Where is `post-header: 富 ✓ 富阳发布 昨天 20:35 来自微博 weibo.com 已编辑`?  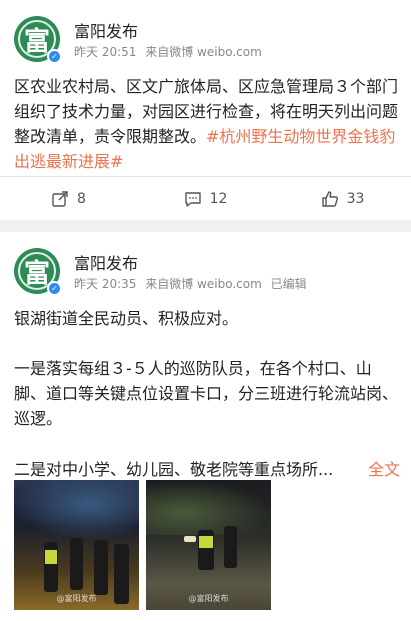 post-header: 富 ✓ 富阳发布 昨天 20:35 来自微博 weibo.com 已编辑 is located at coordinates (204, 272).